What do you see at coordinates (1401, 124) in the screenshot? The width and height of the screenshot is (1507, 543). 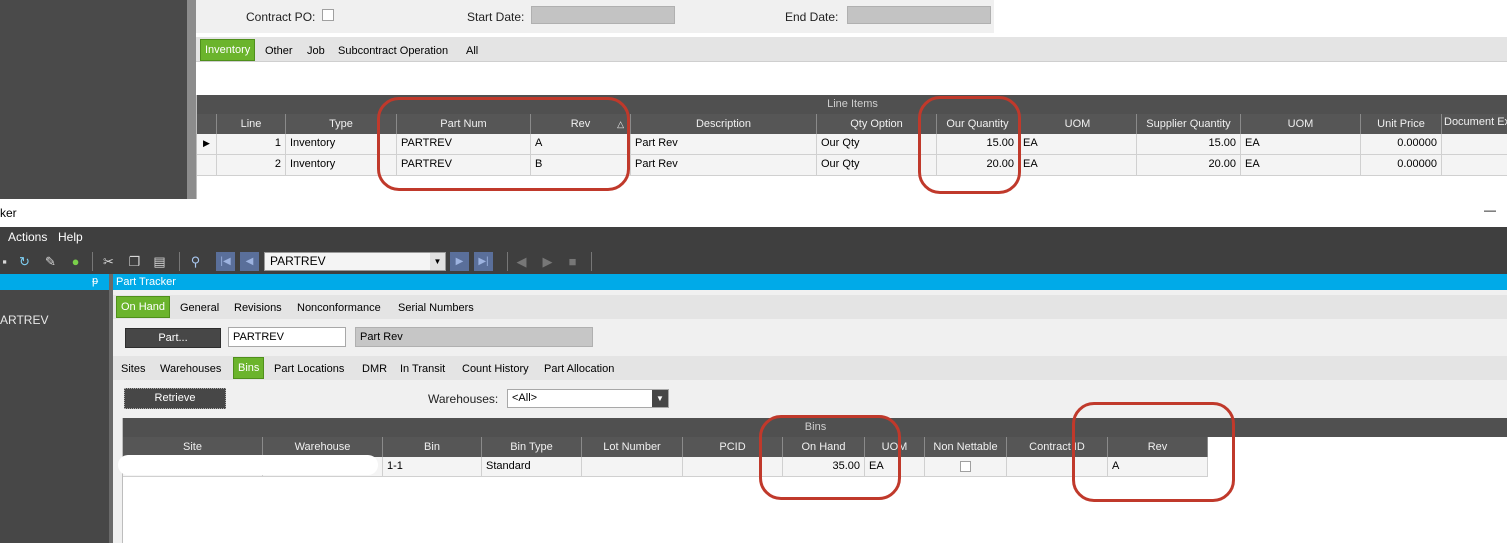 I see `col-unit-price: Unit Price` at bounding box center [1401, 124].